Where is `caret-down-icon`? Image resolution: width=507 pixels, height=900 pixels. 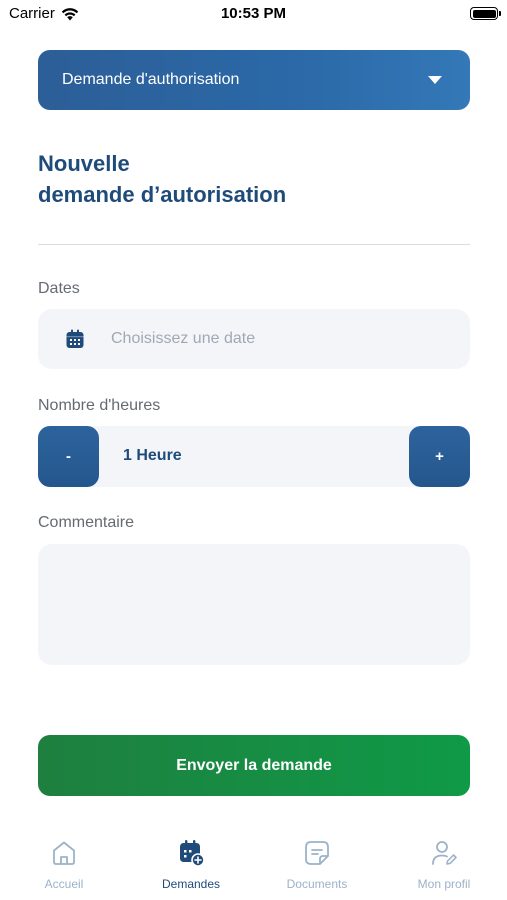 caret-down-icon is located at coordinates (435, 80).